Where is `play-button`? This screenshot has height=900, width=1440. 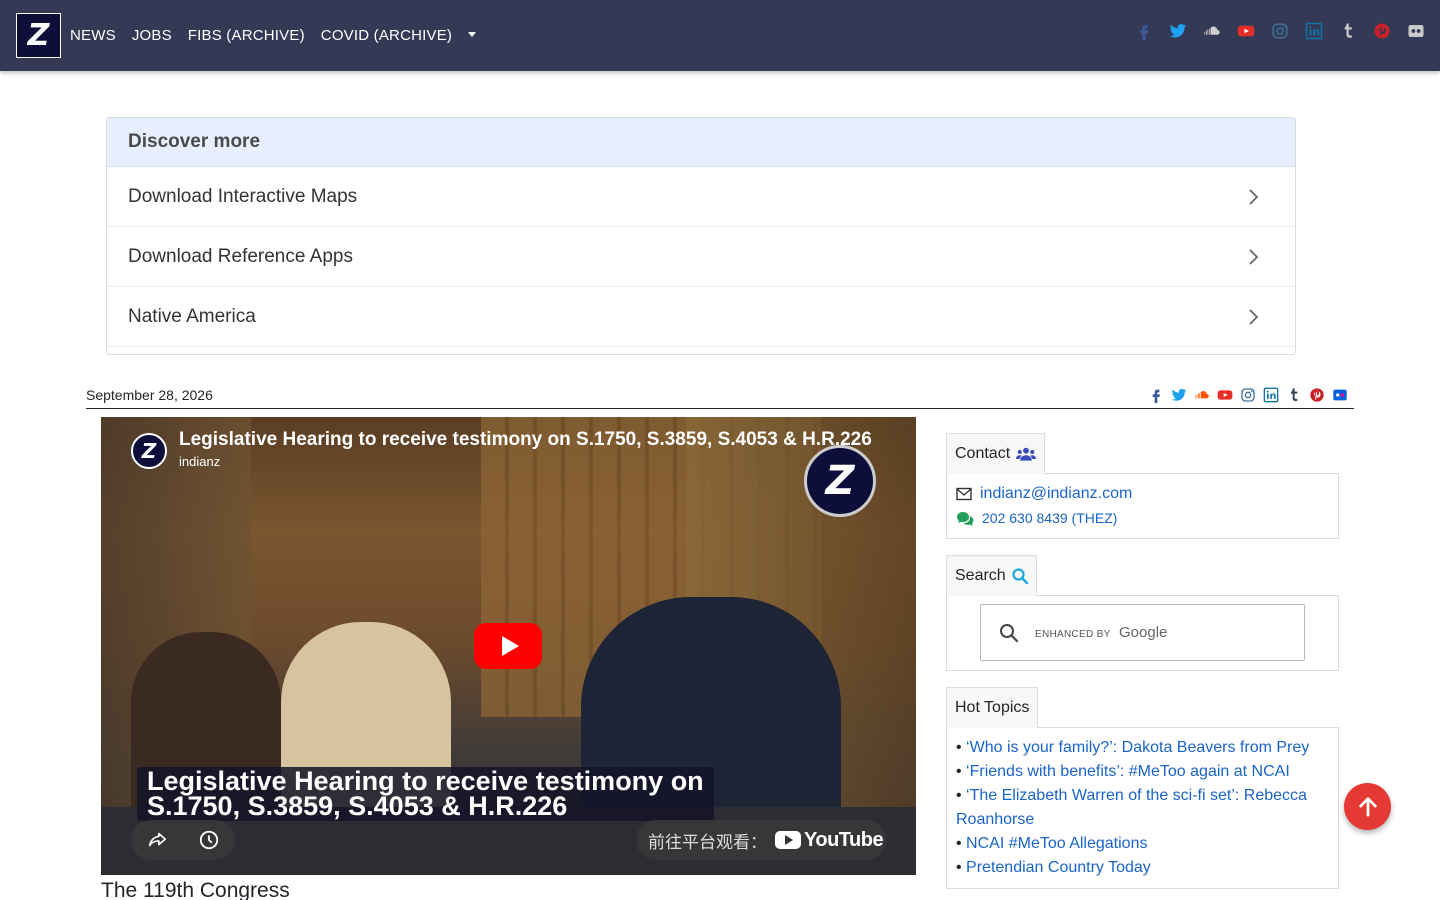 play-button is located at coordinates (508, 646).